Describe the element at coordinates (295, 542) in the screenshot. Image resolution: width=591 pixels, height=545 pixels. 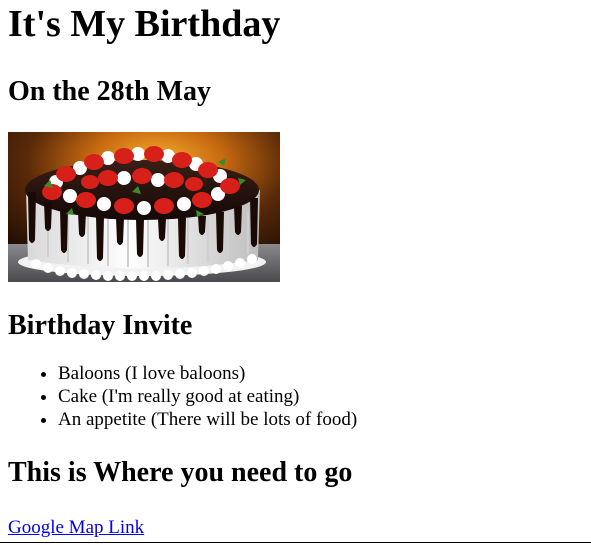
I see `bottom-divider` at that location.